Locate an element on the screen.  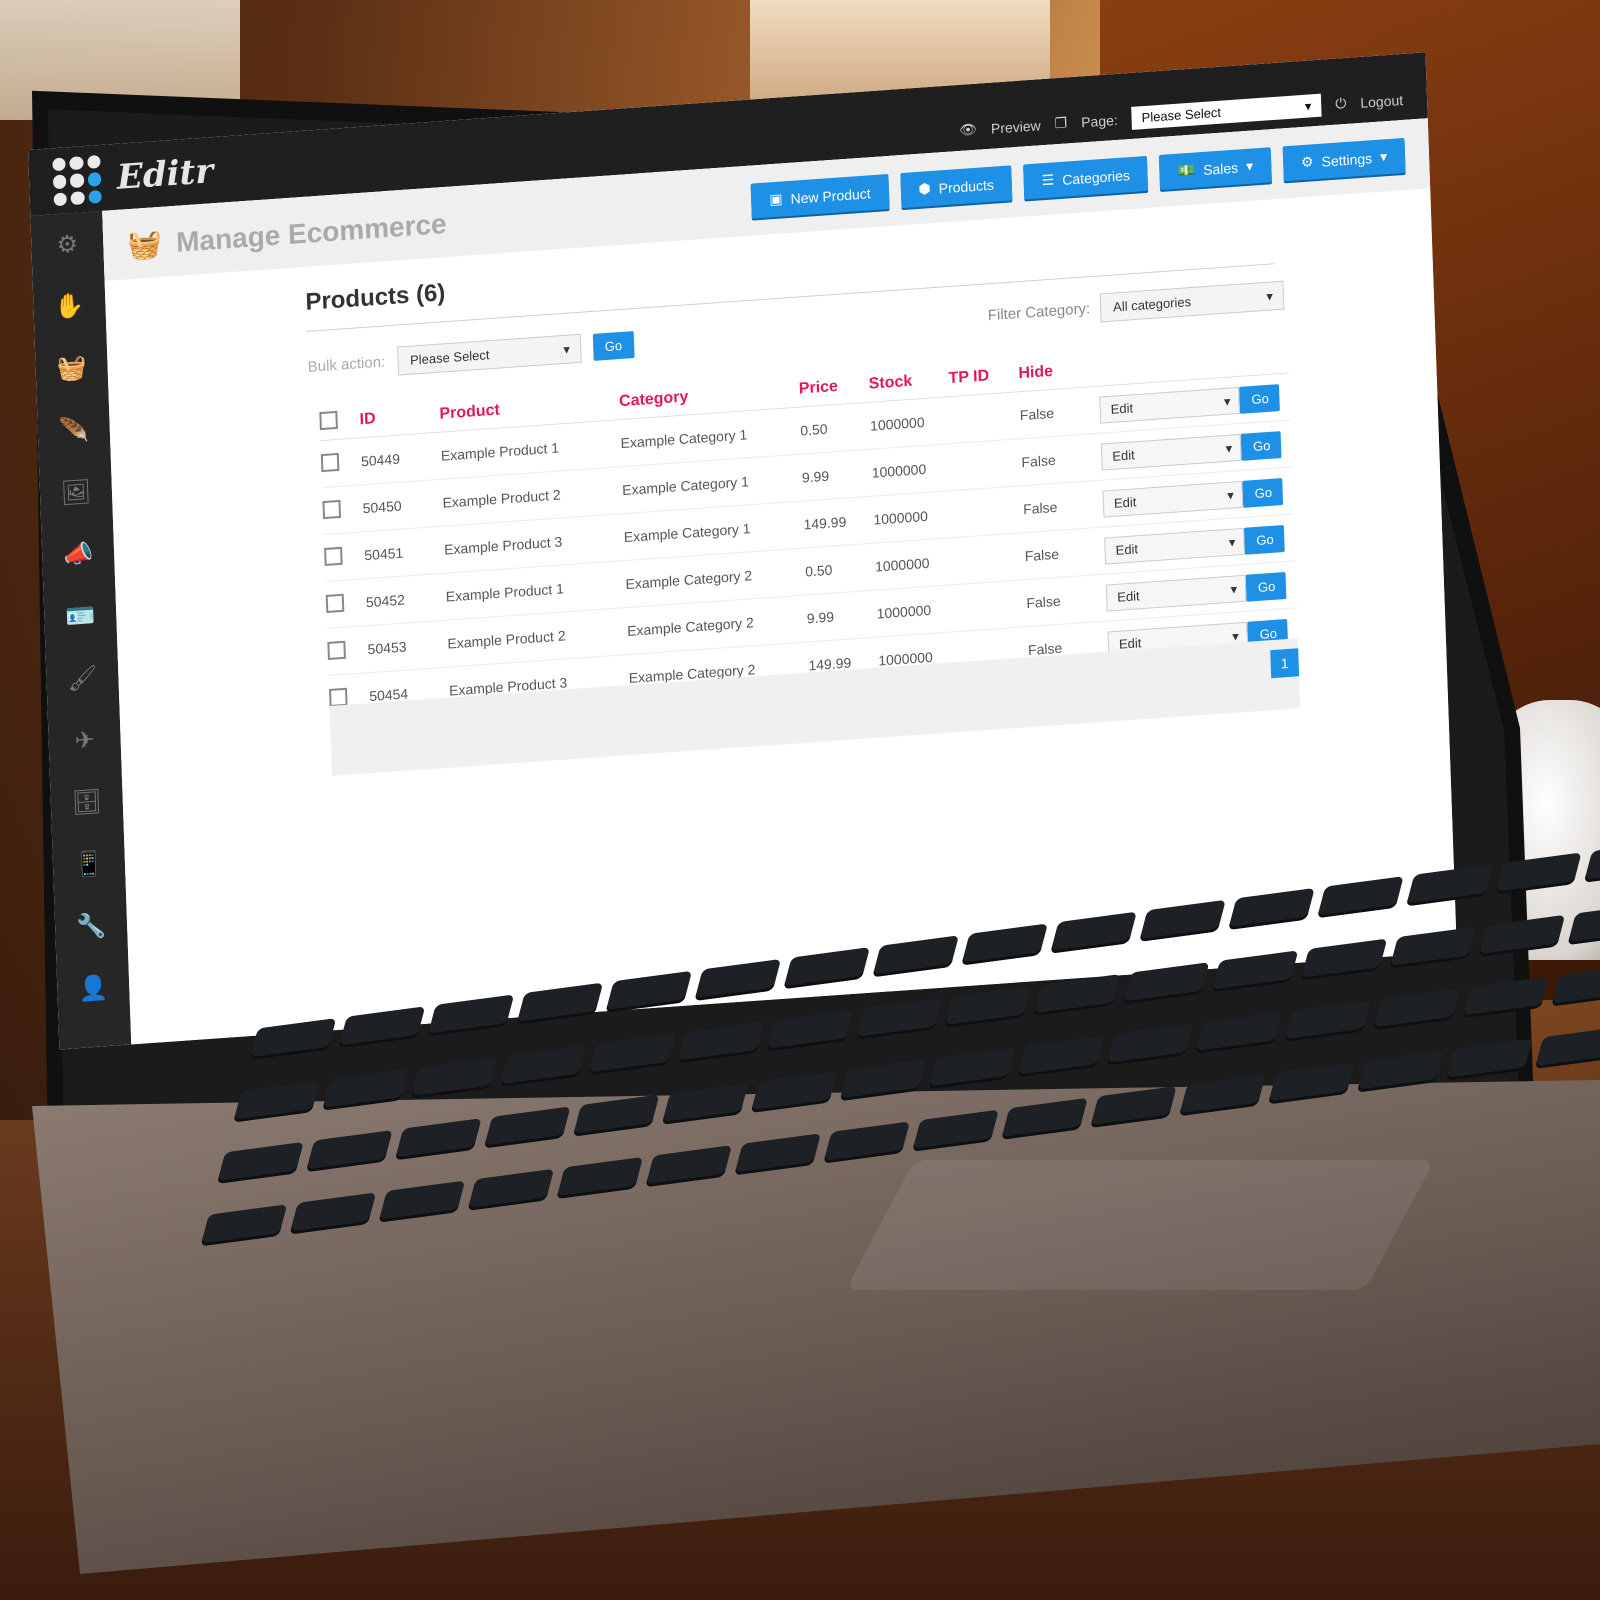
pagination-page-1: 1 is located at coordinates (1285, 663).